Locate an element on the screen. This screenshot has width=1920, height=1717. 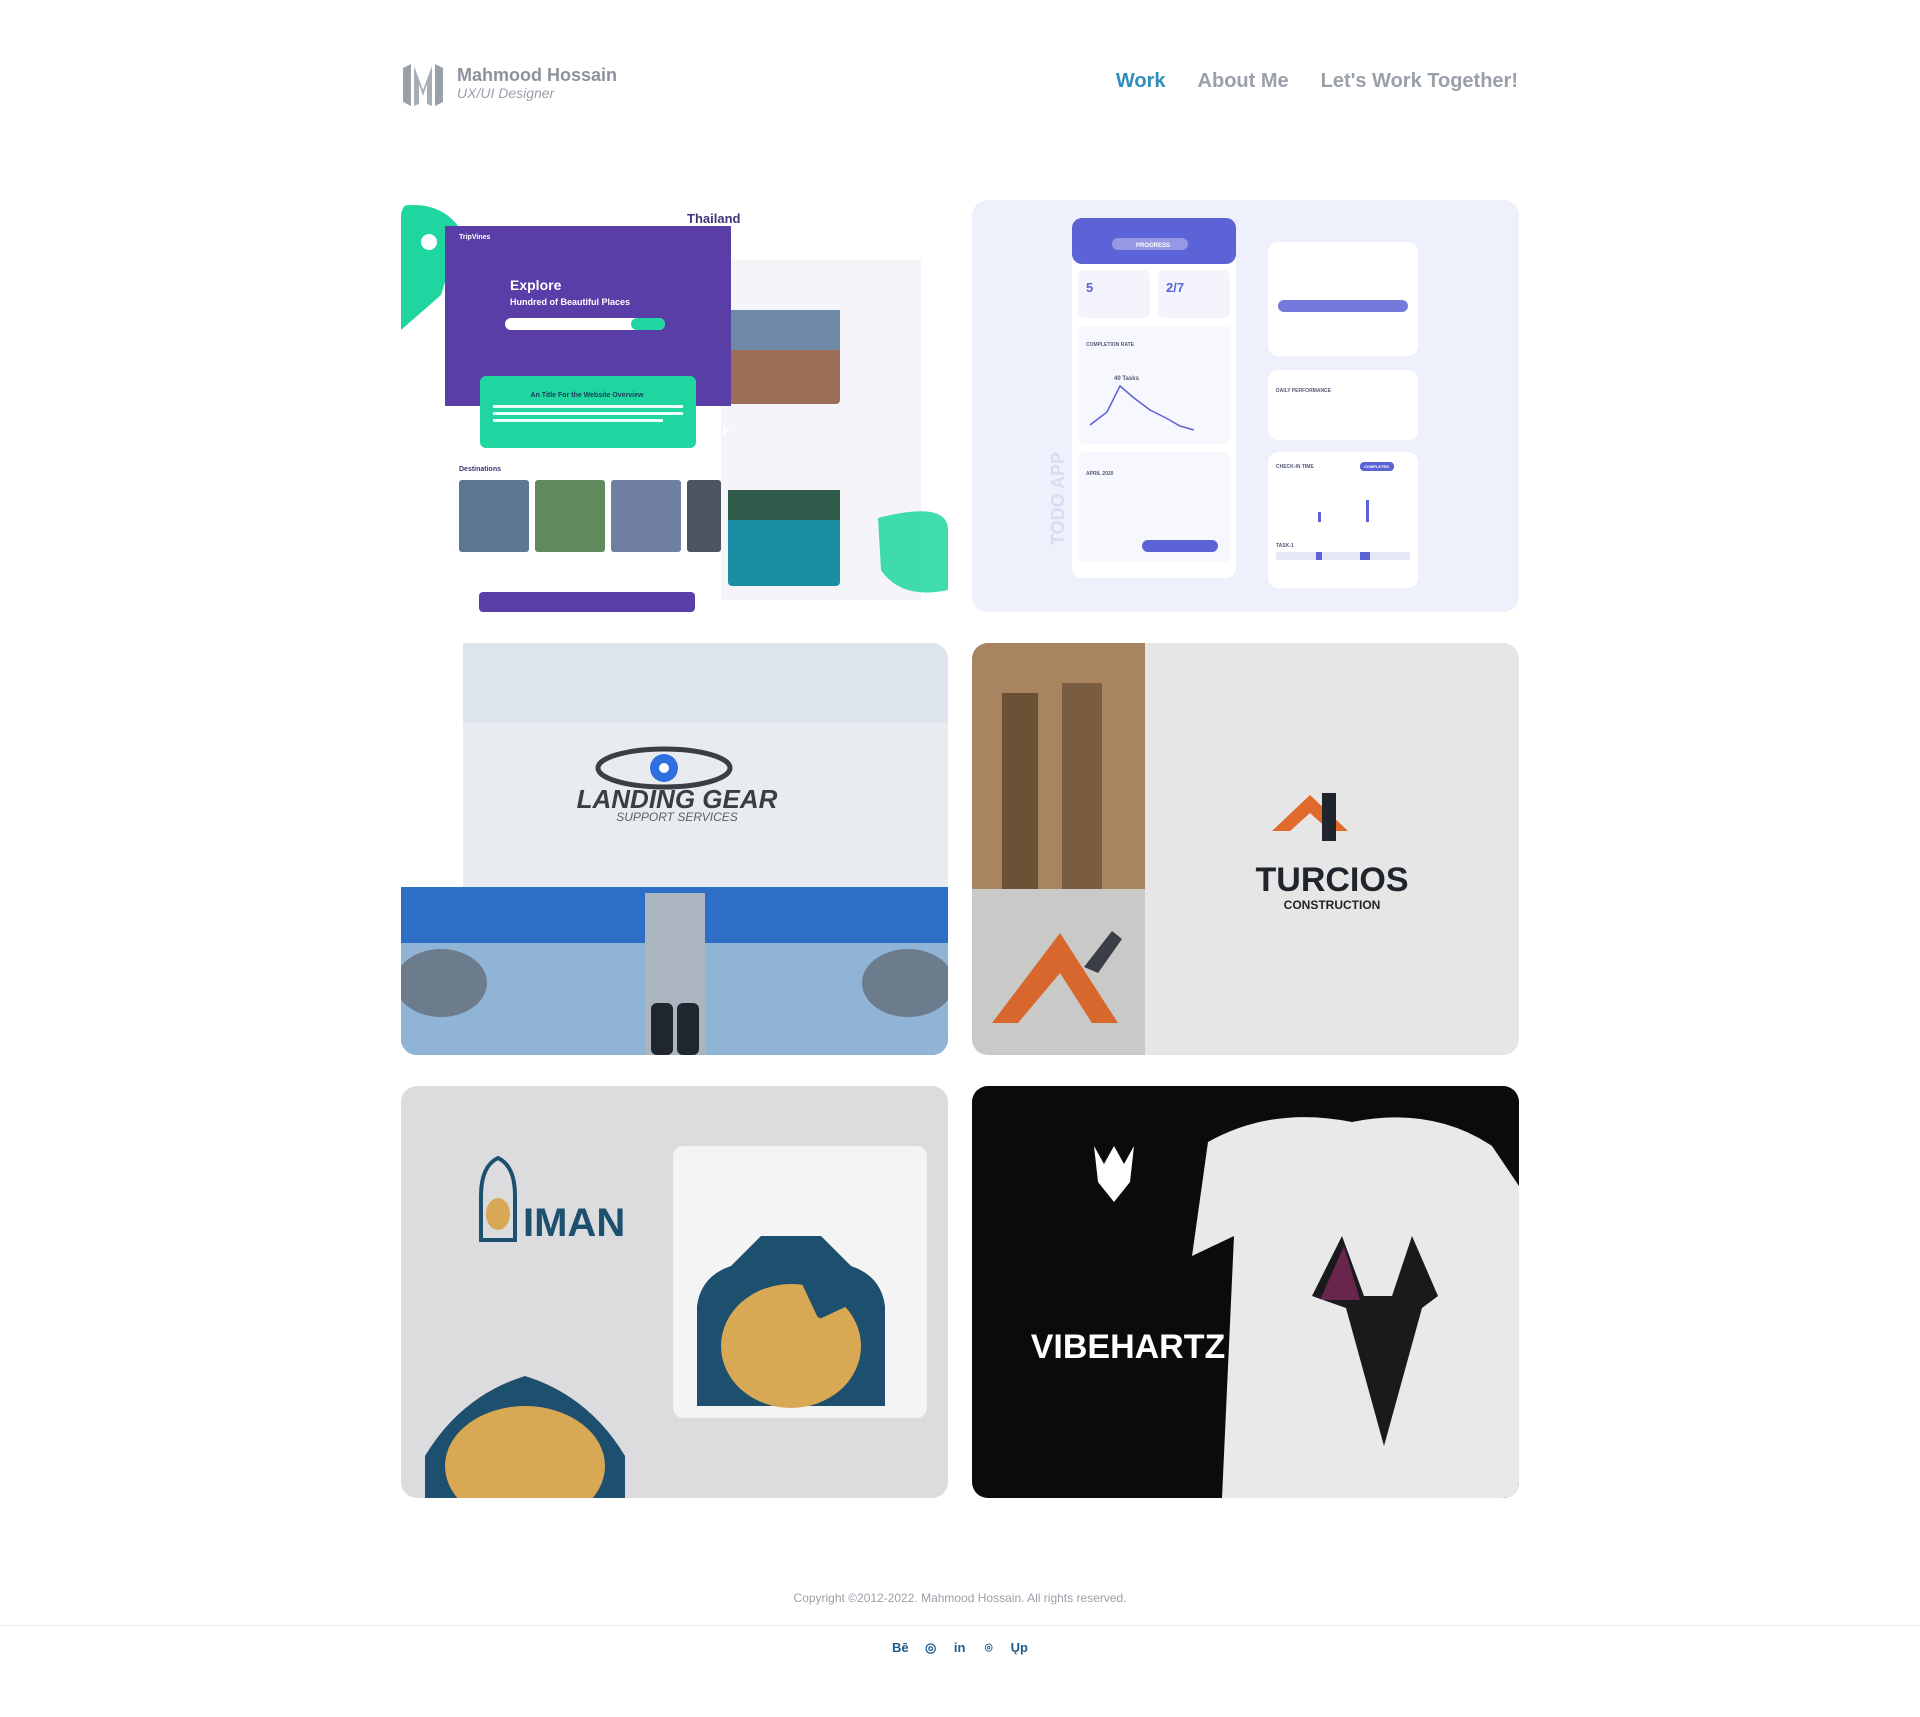
project-turcios-image: TURCIOS CONSTRUCTION is located at coordinates (1245, 849).